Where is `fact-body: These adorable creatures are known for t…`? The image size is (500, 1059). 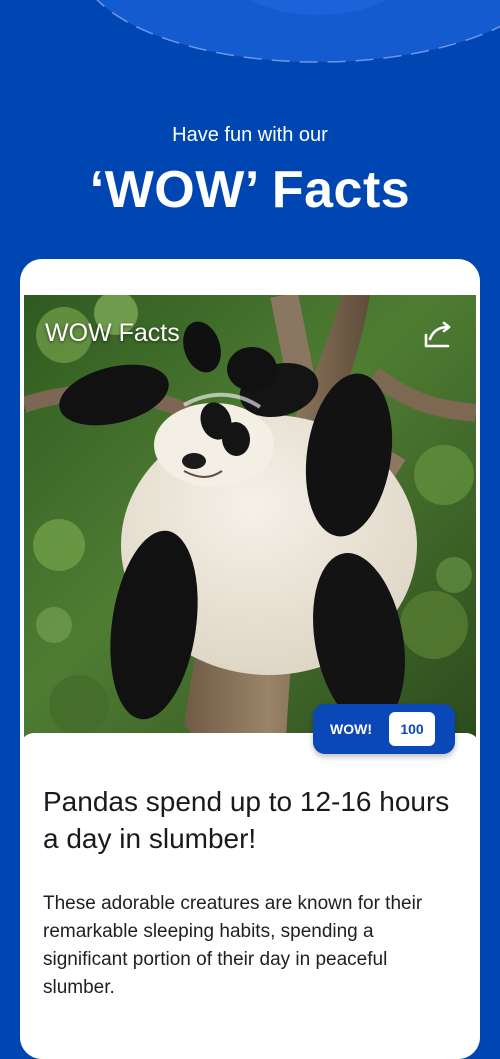 fact-body: These adorable creatures are known for t… is located at coordinates (233, 945).